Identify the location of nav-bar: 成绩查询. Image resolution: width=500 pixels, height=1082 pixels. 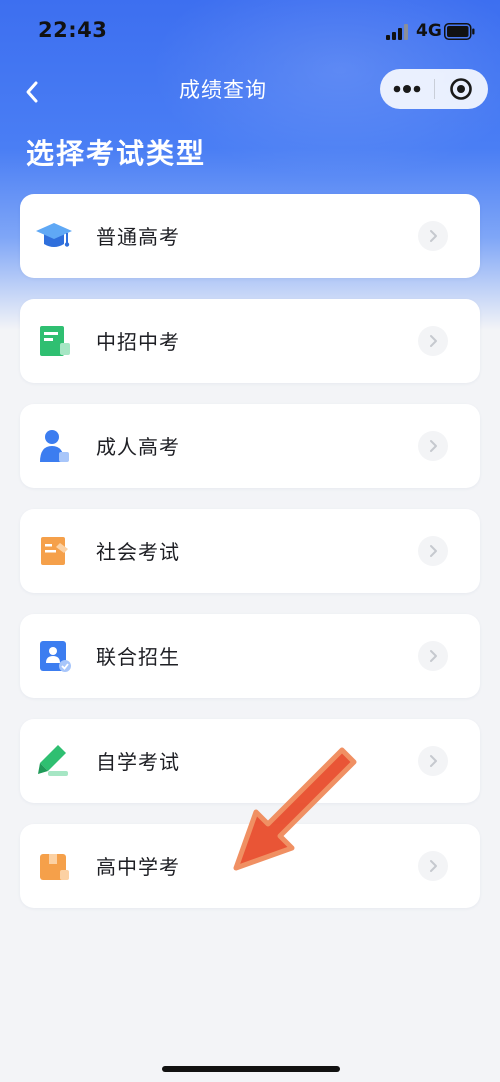
(250, 92).